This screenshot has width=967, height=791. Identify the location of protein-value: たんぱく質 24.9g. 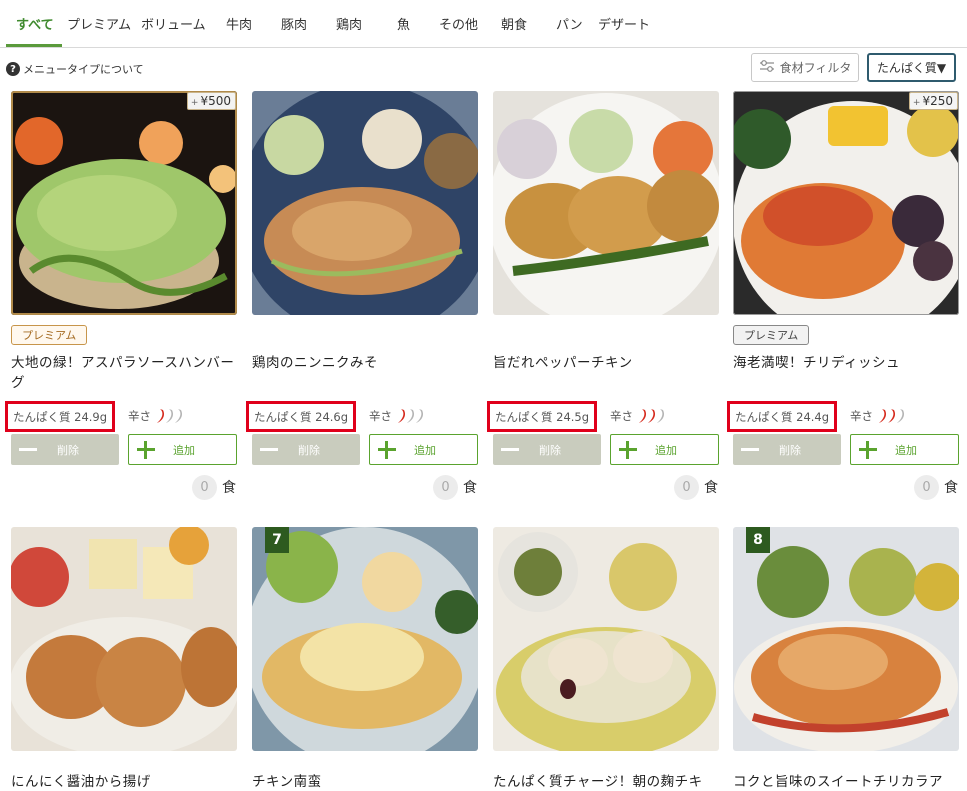
(60, 416).